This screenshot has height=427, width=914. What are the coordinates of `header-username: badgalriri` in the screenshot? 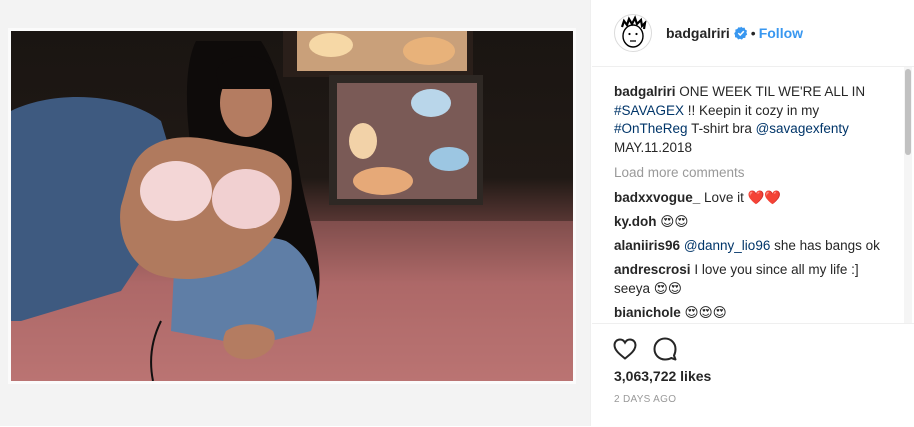 It's located at (698, 33).